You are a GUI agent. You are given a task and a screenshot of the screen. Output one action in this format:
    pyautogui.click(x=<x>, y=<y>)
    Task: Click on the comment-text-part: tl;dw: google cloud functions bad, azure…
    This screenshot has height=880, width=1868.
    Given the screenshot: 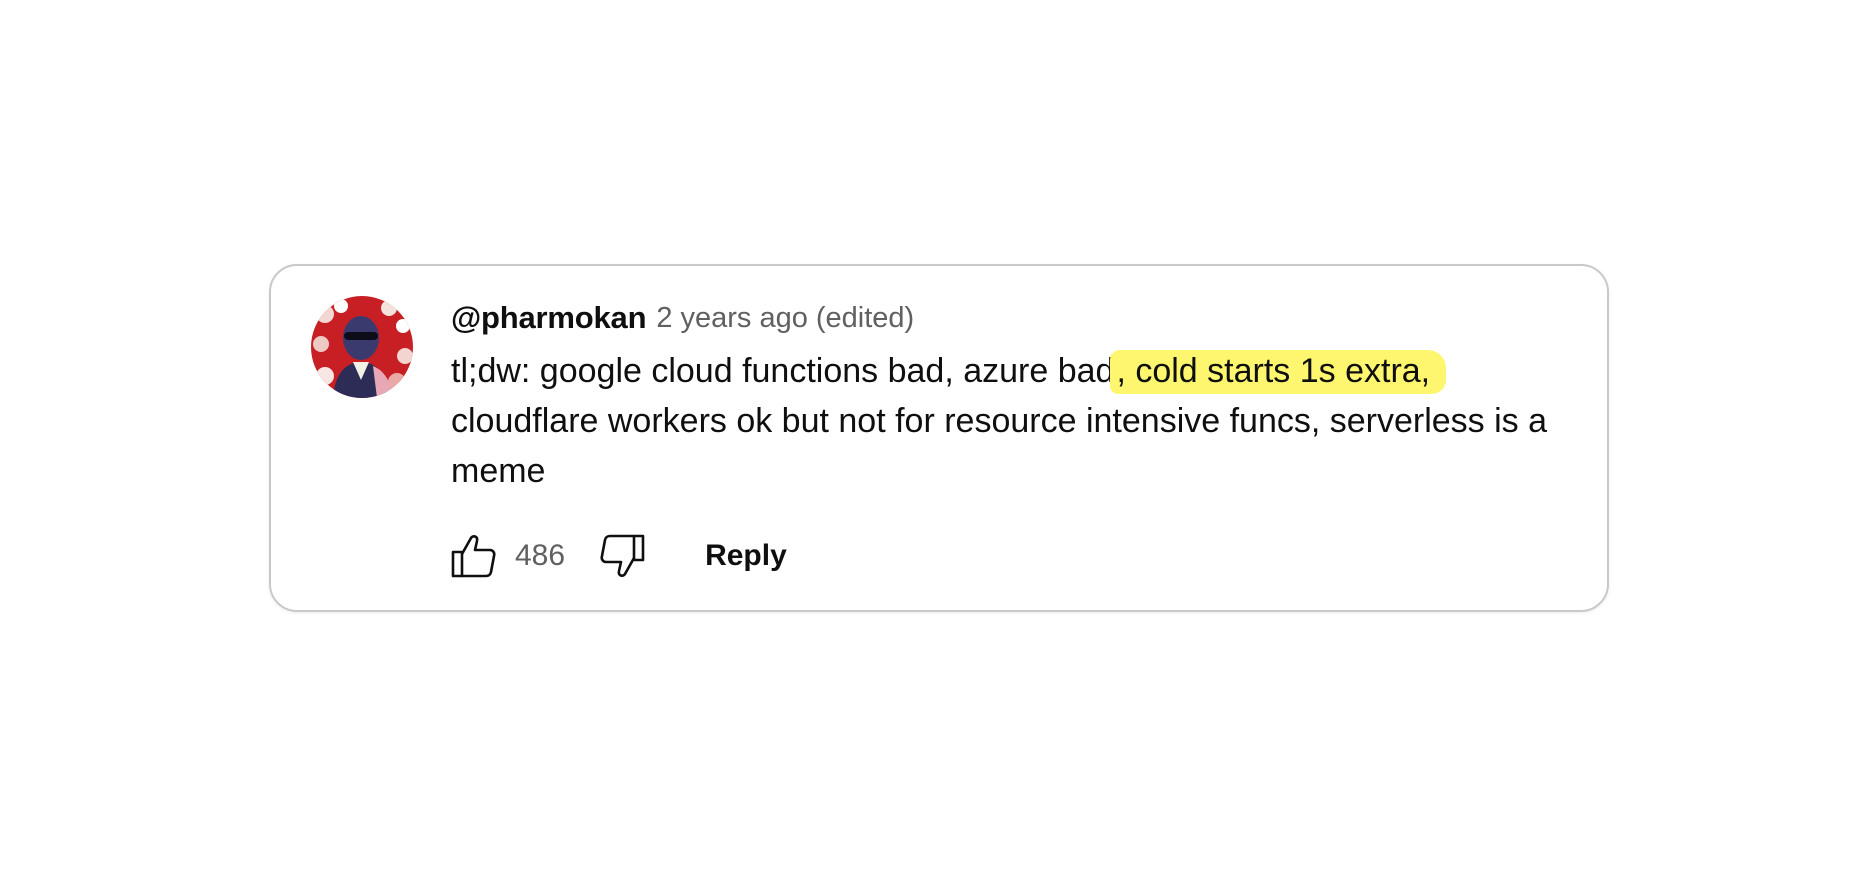 What is the action you would take?
    pyautogui.click(x=783, y=371)
    